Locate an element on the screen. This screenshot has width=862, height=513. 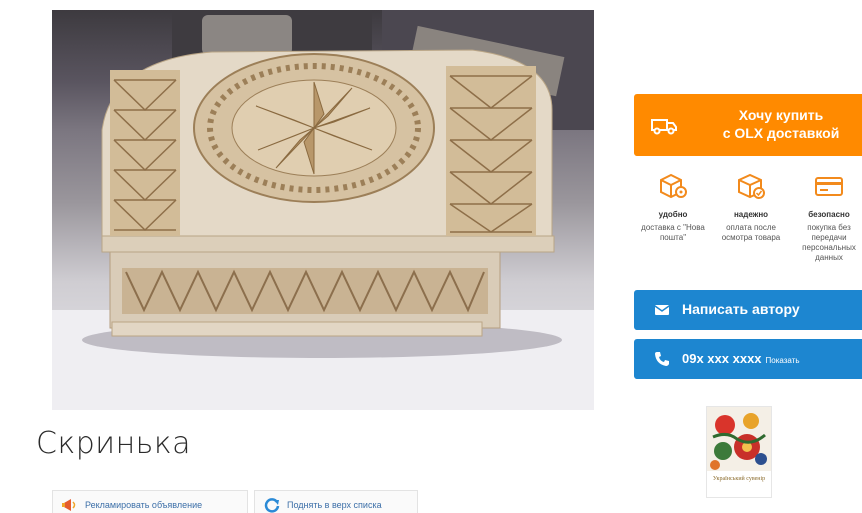
refresh-icon is located at coordinates (272, 505).